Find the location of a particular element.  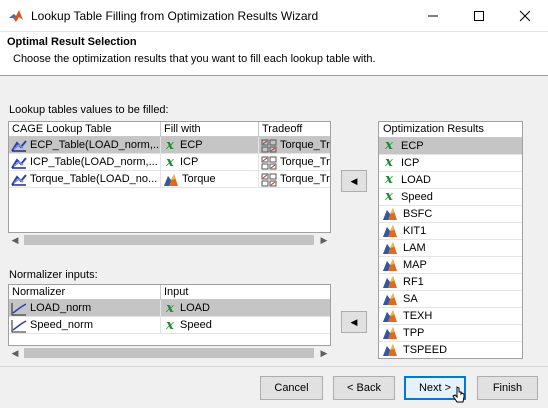

list-item: x ECP is located at coordinates (450, 146).